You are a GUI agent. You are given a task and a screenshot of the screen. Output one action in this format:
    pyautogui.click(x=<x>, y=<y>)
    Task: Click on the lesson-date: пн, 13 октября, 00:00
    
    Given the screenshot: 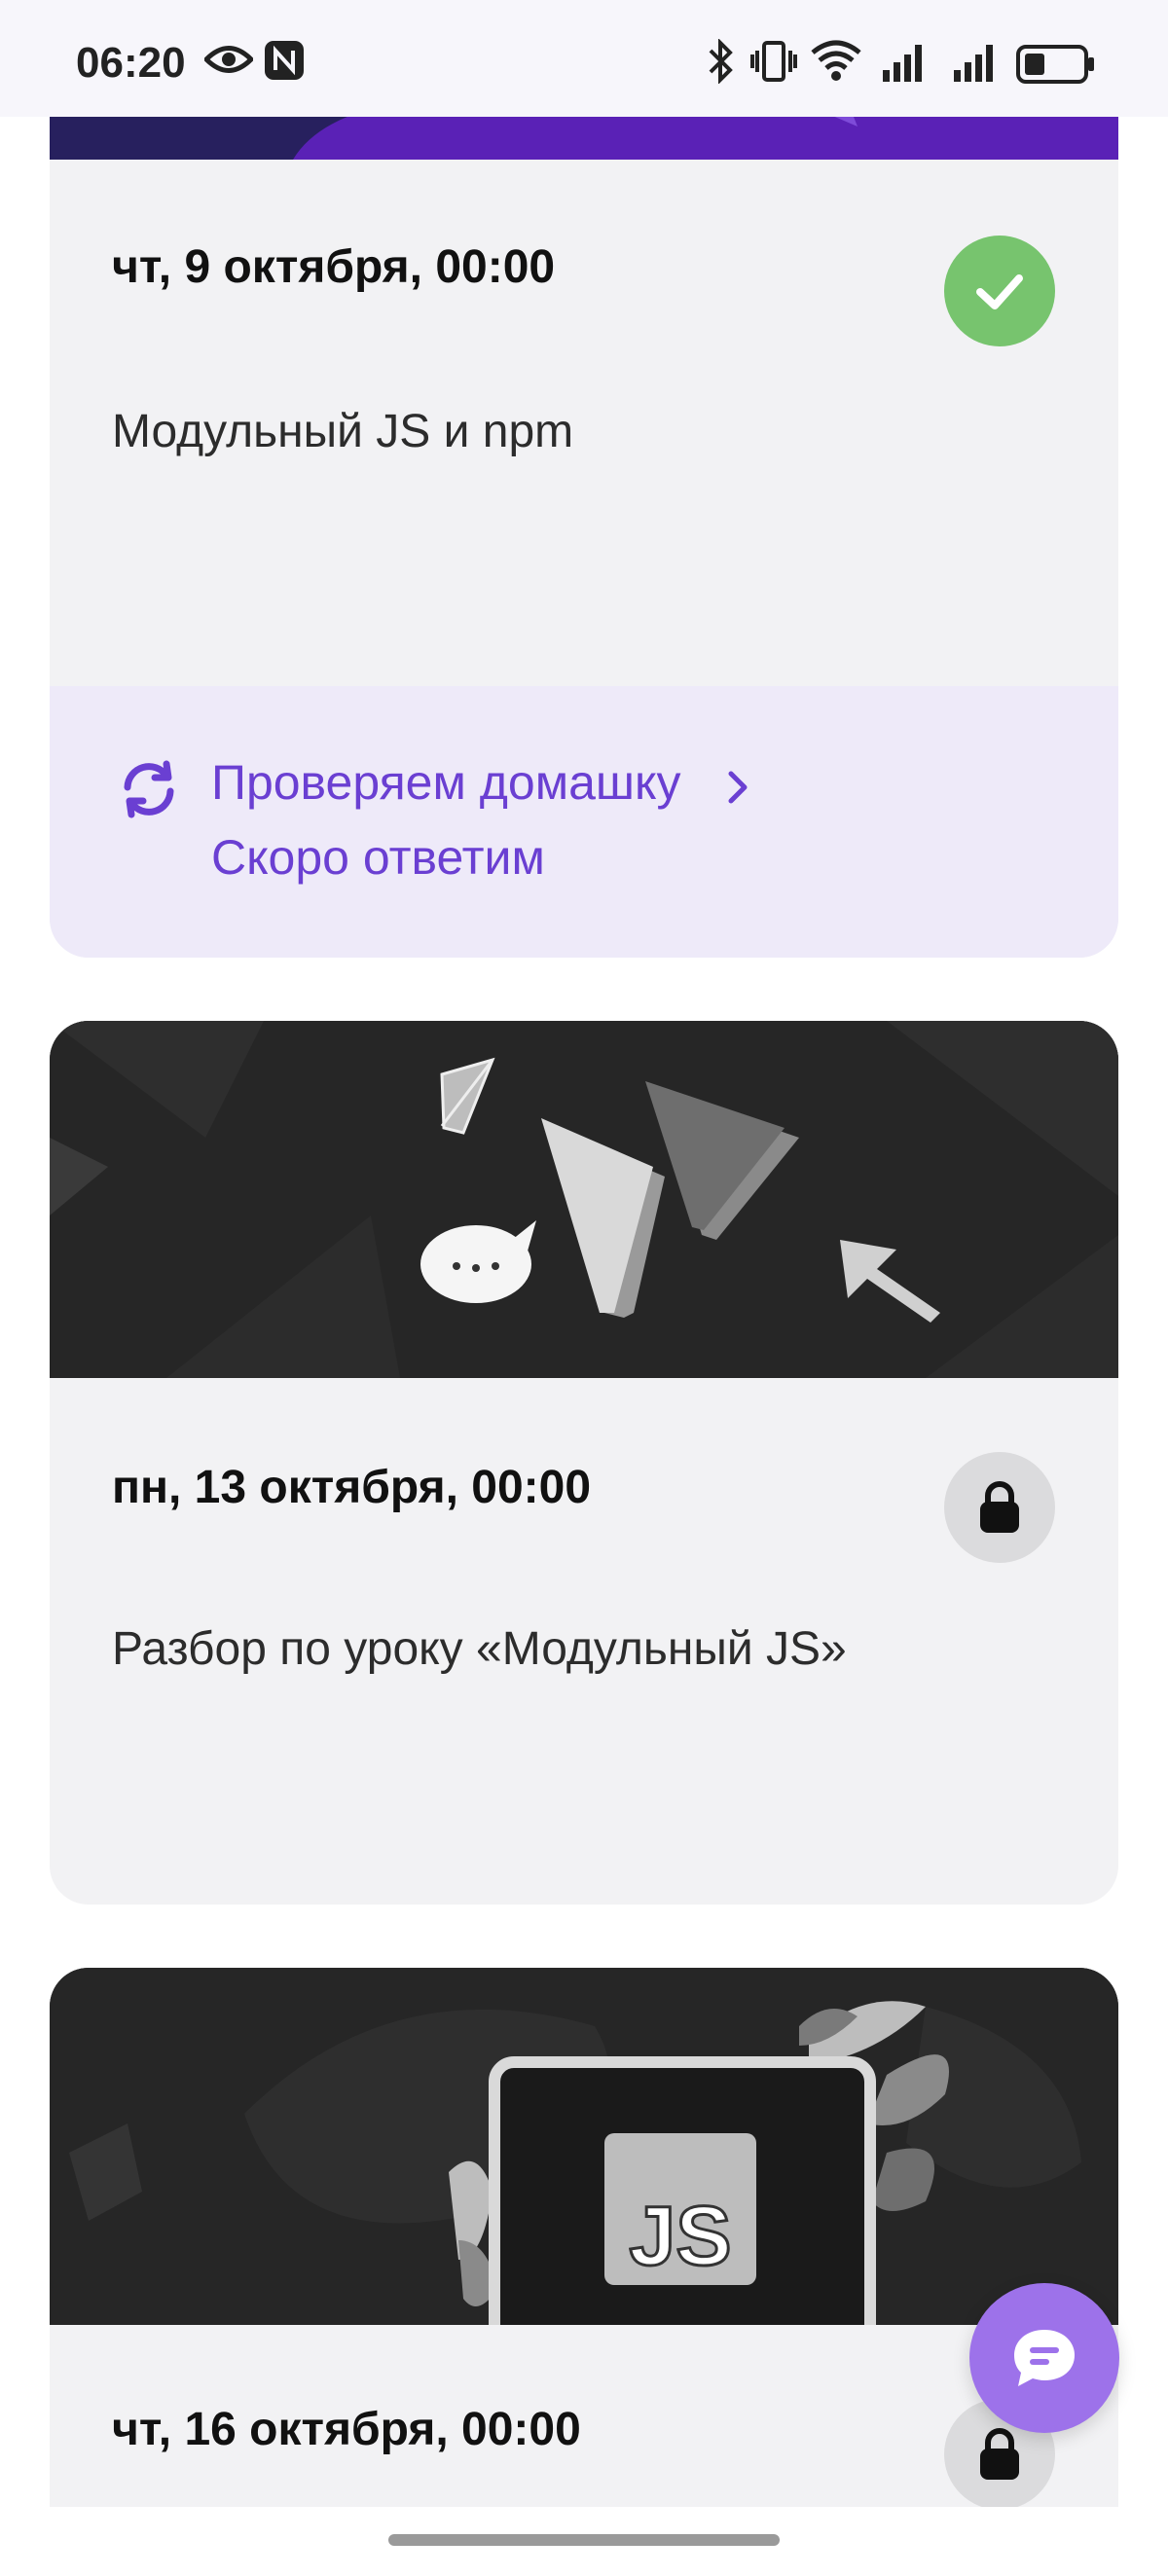 What is the action you would take?
    pyautogui.click(x=352, y=1487)
    